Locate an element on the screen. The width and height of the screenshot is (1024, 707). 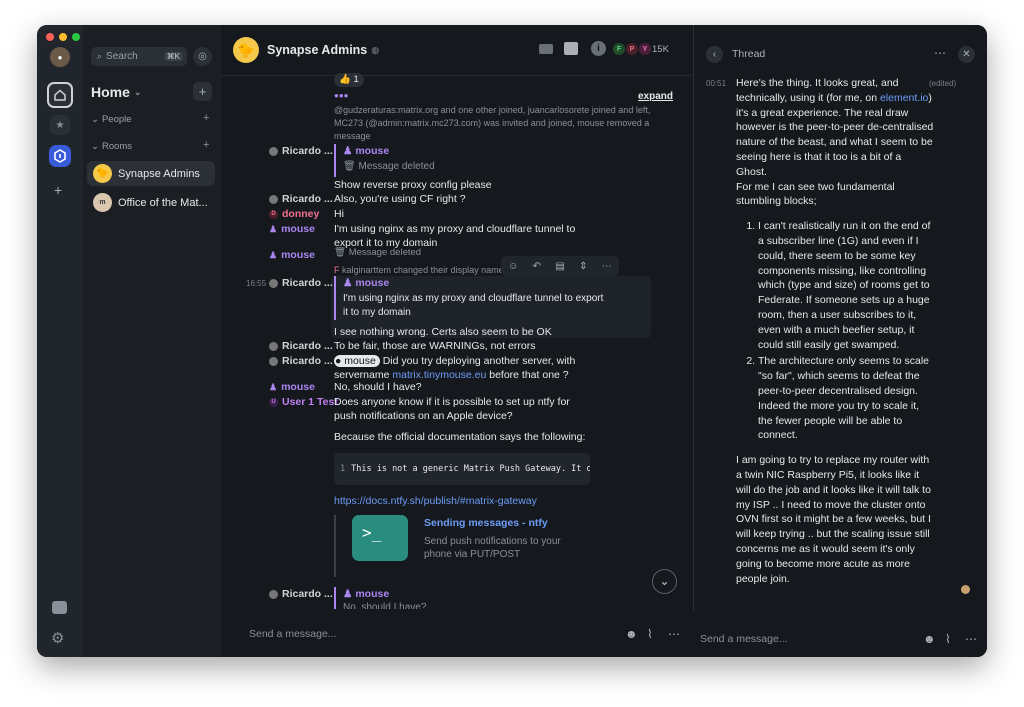
reply-quote: ♟ mouse 🗑 Message deleted is located at coordinates (384, 160).